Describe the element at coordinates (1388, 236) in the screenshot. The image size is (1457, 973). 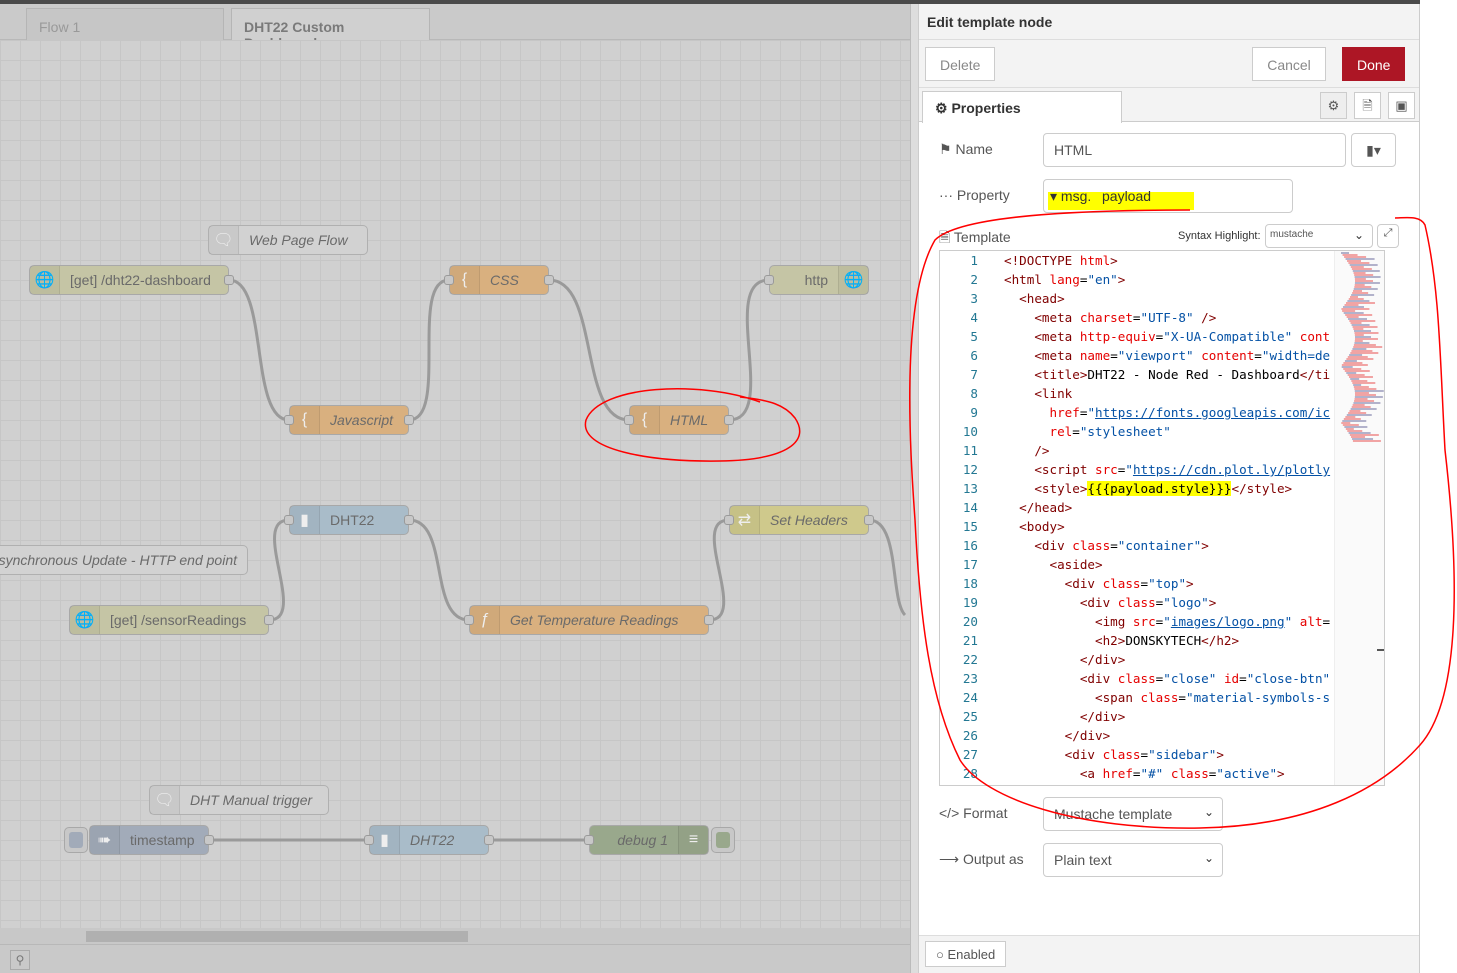
I see `expand-editor-button: ⤢` at that location.